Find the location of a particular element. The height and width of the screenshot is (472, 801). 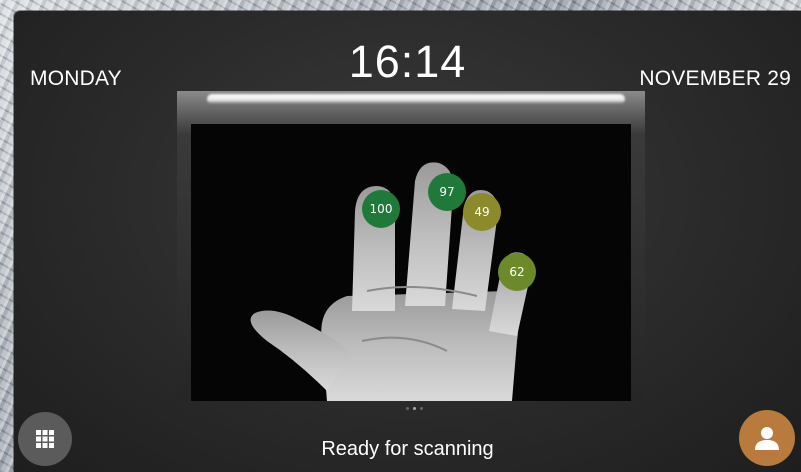

grid-icon is located at coordinates (45, 439).